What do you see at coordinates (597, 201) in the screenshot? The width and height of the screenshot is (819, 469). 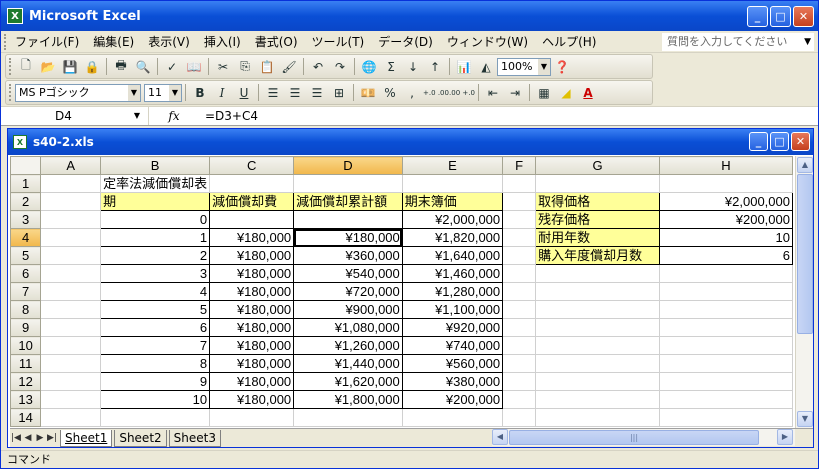 I see `param-label-cell: 取得価格` at bounding box center [597, 201].